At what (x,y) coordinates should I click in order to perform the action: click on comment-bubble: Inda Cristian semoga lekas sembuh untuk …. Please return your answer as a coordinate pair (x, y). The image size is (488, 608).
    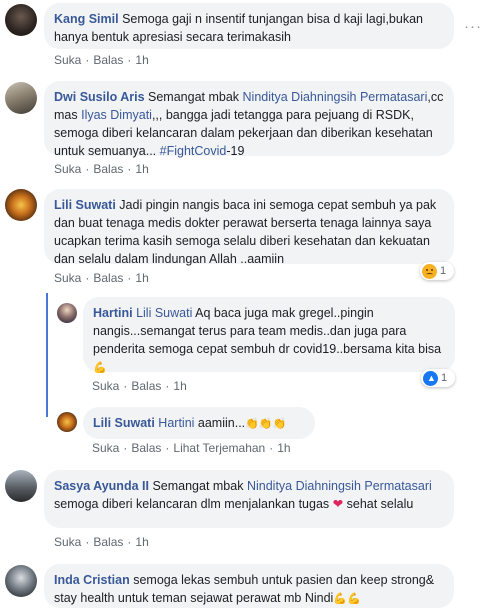
    Looking at the image, I should click on (249, 586).